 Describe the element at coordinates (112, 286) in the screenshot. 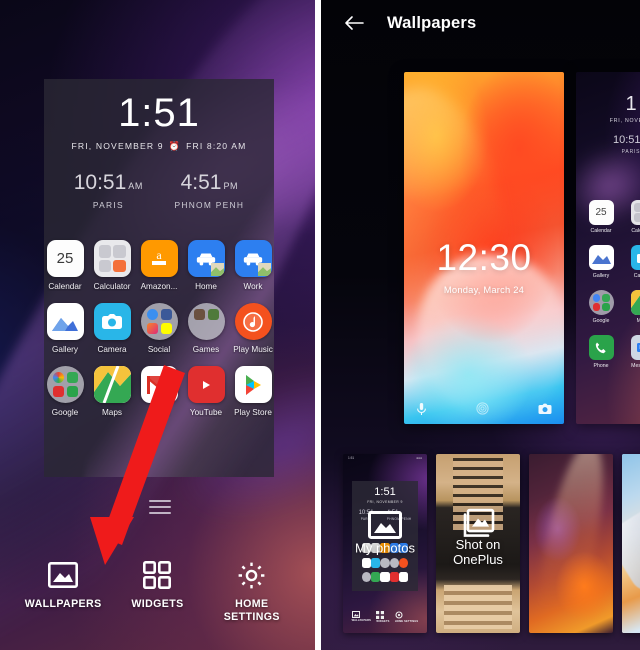

I see `app-label: Calculator` at that location.